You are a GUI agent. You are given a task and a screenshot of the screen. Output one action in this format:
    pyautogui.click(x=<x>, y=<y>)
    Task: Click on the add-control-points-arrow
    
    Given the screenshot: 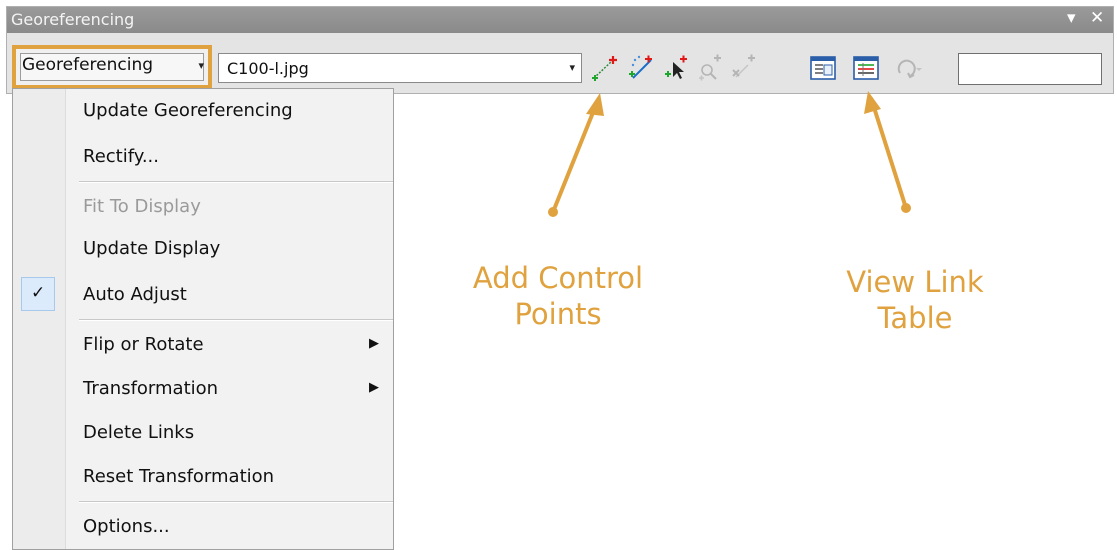 What is the action you would take?
    pyautogui.click(x=576, y=155)
    